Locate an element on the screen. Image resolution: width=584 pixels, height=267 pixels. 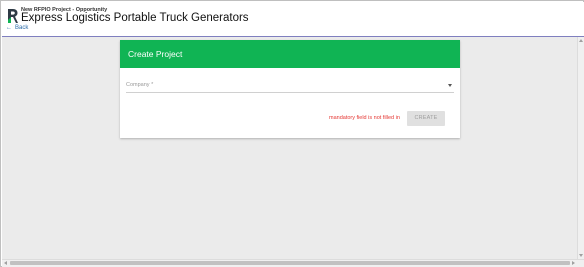
chevron-down-icon is located at coordinates (450, 85).